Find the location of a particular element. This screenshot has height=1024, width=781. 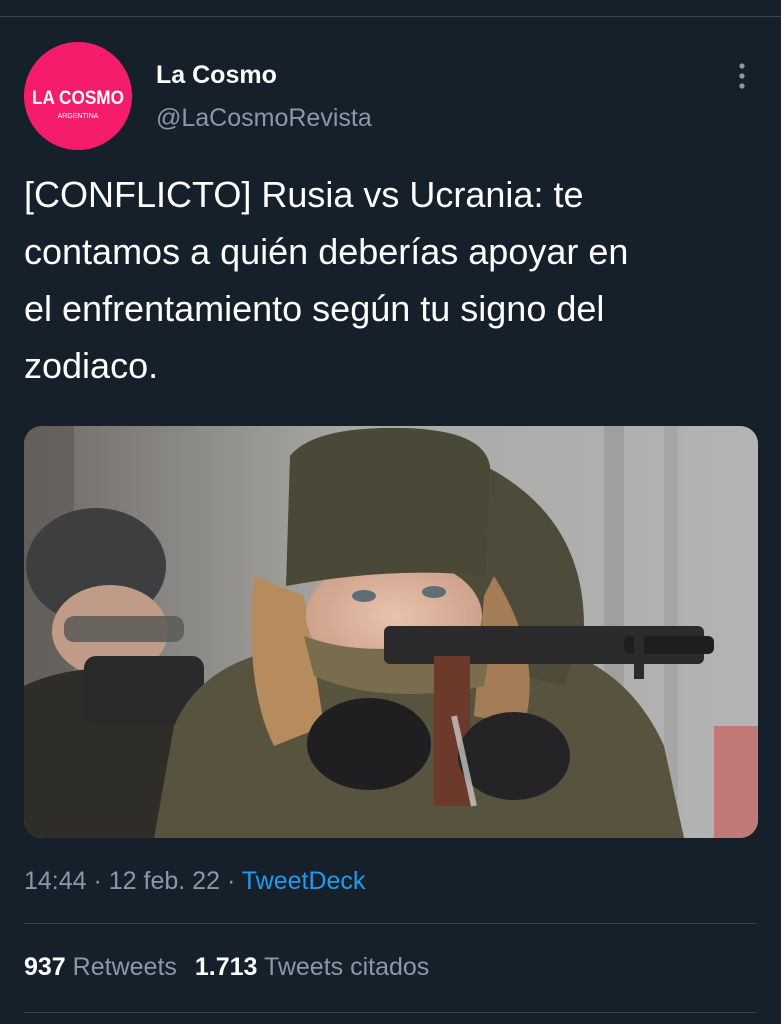

quote-tweets-stat: 1.713 Tweets citados is located at coordinates (312, 967).